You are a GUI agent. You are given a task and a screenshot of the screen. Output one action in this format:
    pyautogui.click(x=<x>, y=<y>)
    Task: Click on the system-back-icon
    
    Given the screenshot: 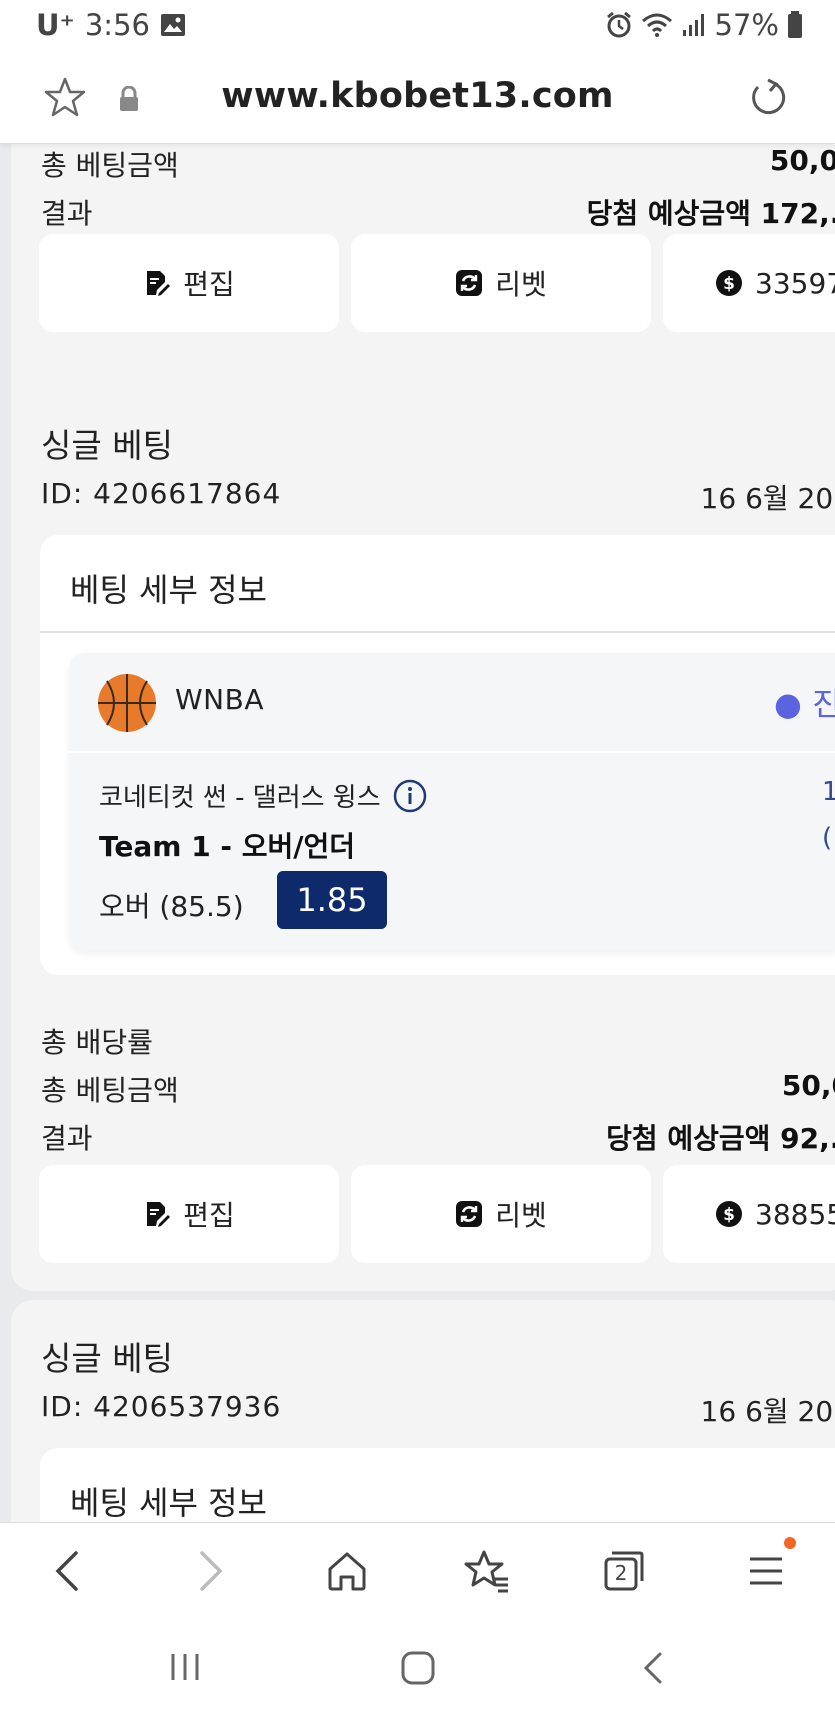 What is the action you would take?
    pyautogui.click(x=653, y=1668)
    